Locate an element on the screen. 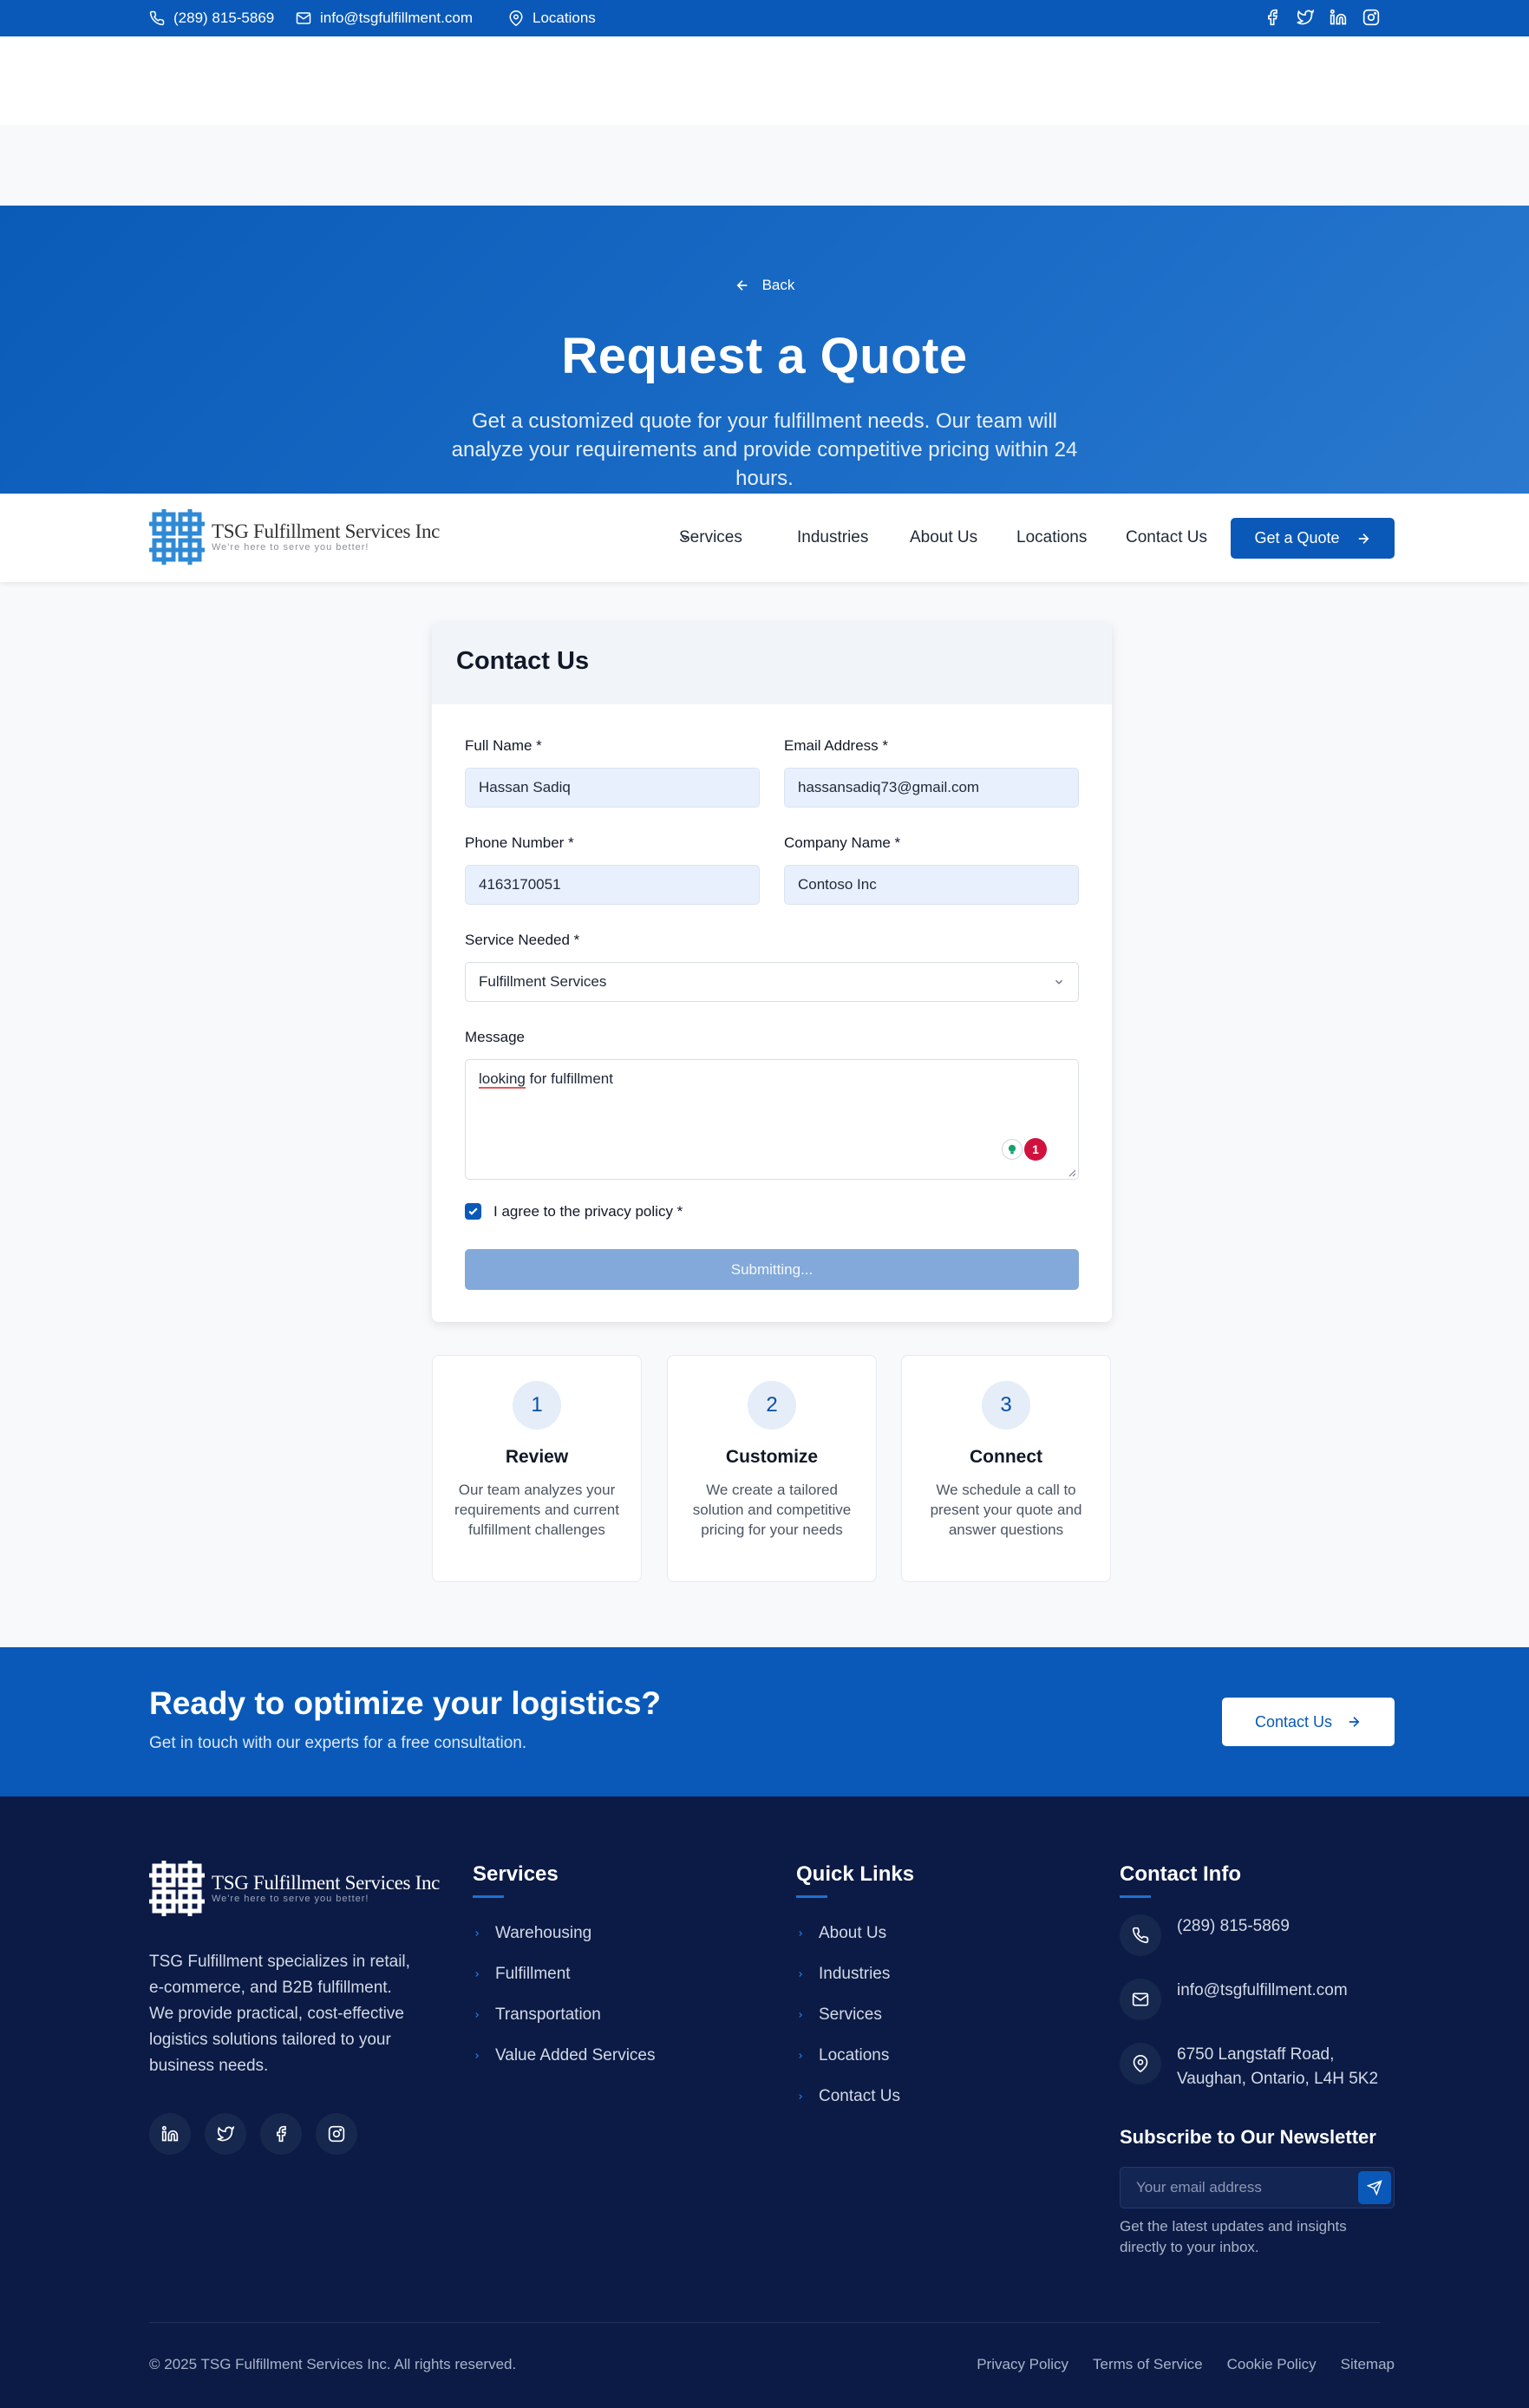 This screenshot has height=2408, width=1529. footer-quick-link: Locations is located at coordinates (848, 2055).